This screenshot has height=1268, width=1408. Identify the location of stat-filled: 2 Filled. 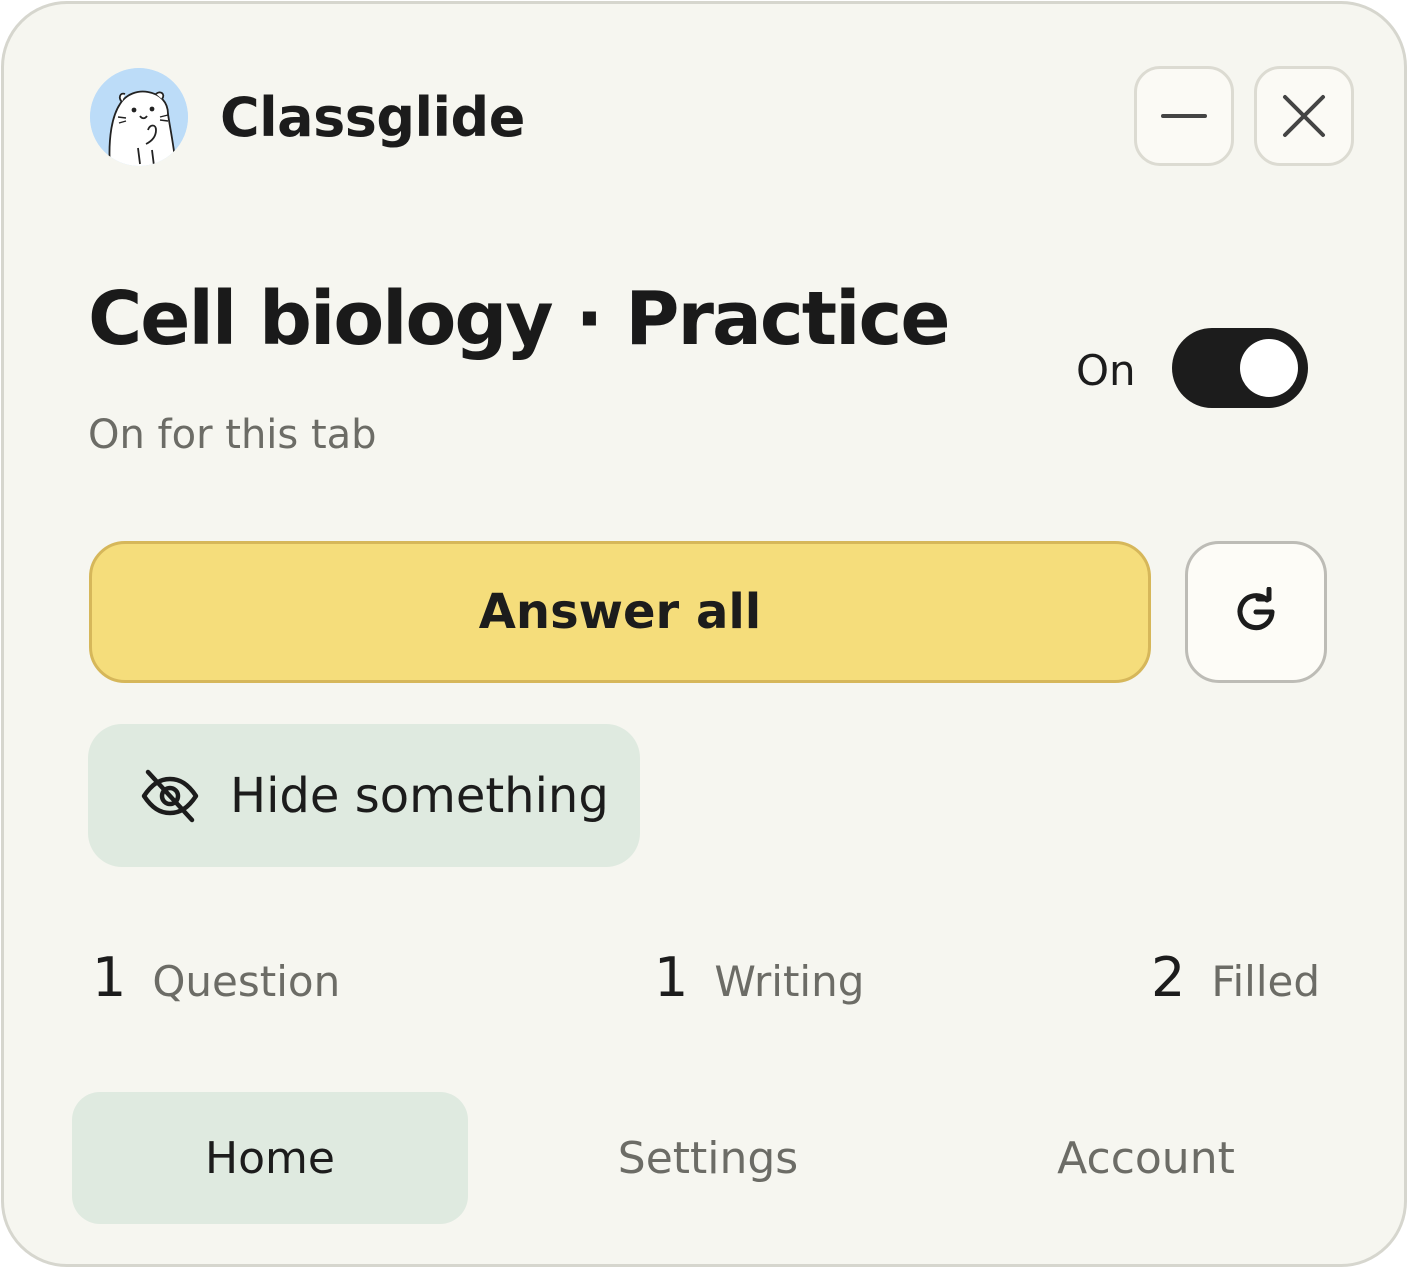
(1235, 977).